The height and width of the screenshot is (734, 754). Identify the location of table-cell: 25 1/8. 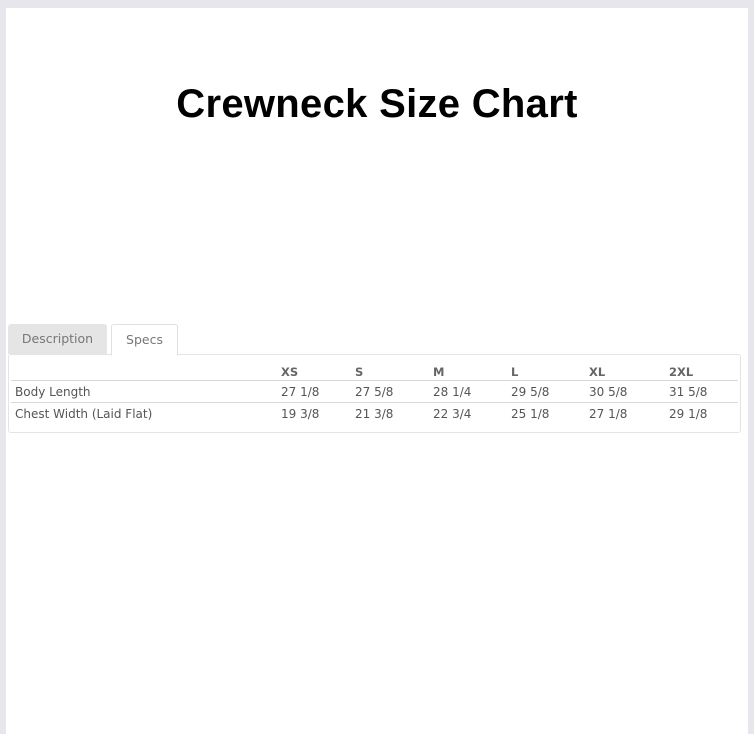
(530, 414).